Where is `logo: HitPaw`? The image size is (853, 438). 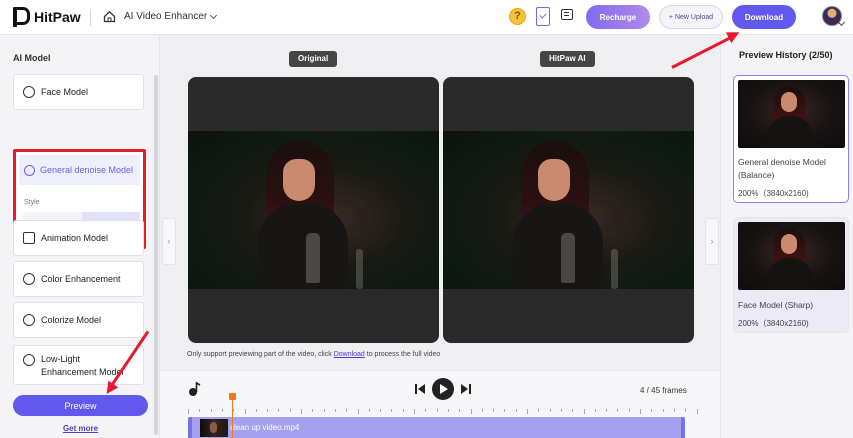 logo: HitPaw is located at coordinates (46, 17).